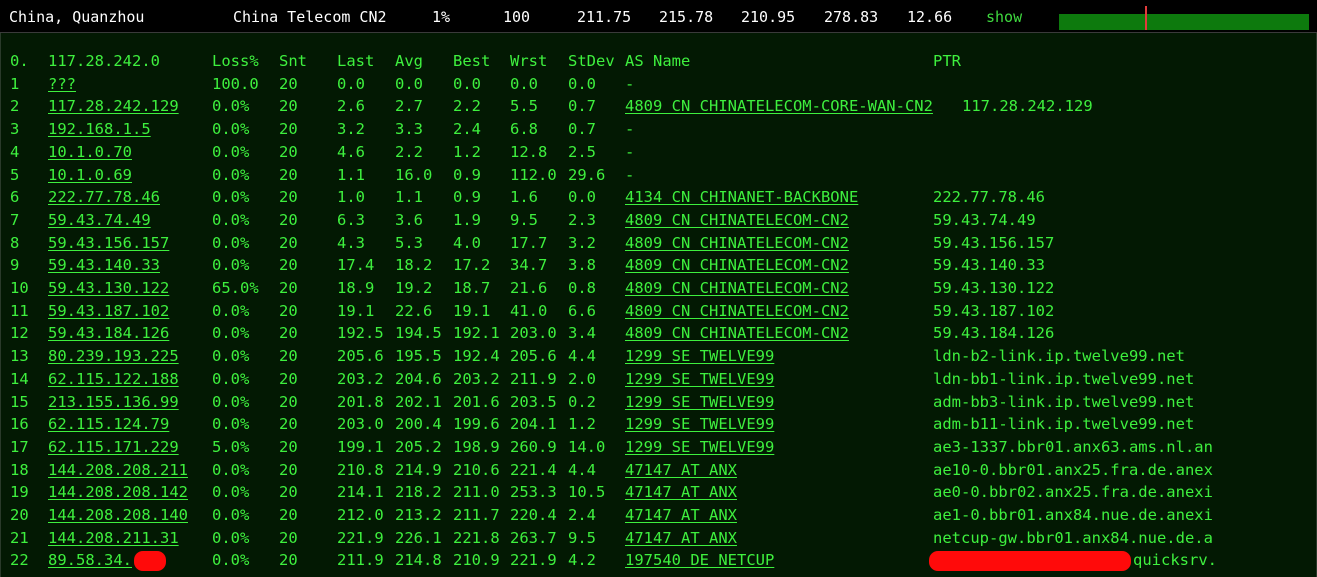 This screenshot has width=1317, height=577. What do you see at coordinates (113, 356) in the screenshot?
I see `row-host: 80.239.193.225` at bounding box center [113, 356].